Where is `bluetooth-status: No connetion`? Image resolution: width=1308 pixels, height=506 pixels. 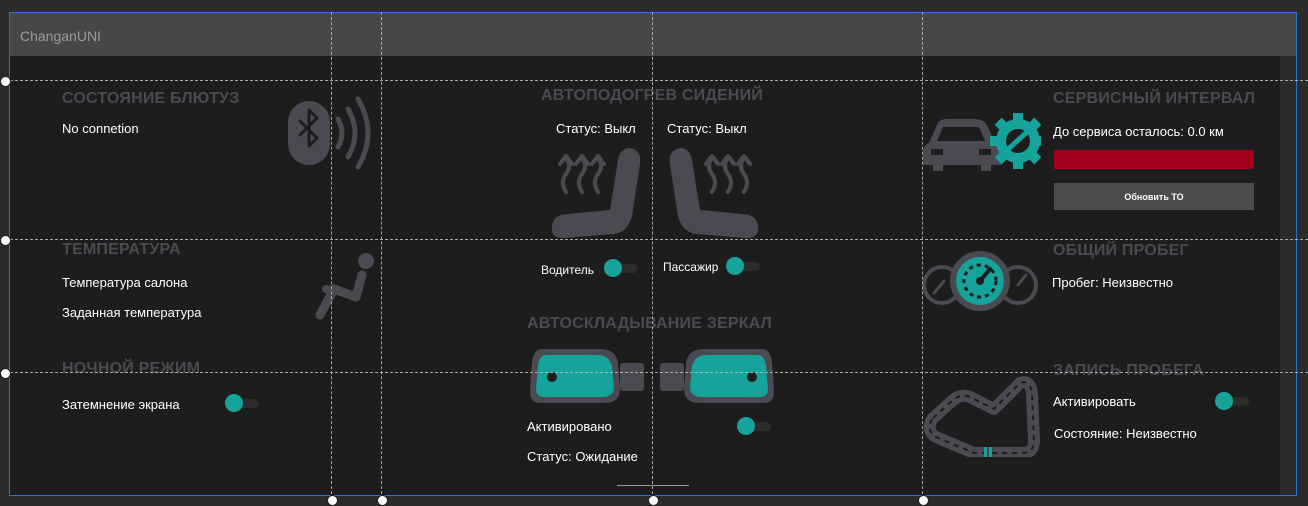
bluetooth-status: No connetion is located at coordinates (100, 128).